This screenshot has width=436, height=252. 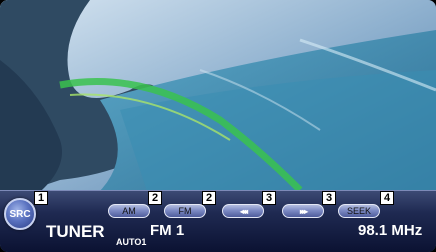 I want to click on callout-4: 4, so click(x=387, y=198).